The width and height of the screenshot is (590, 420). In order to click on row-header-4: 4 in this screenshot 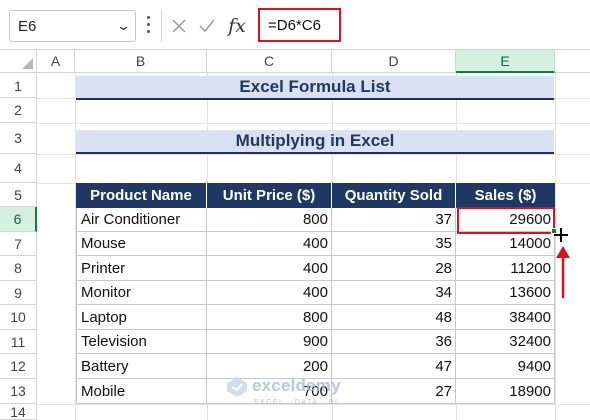, I will do `click(18, 168)`.